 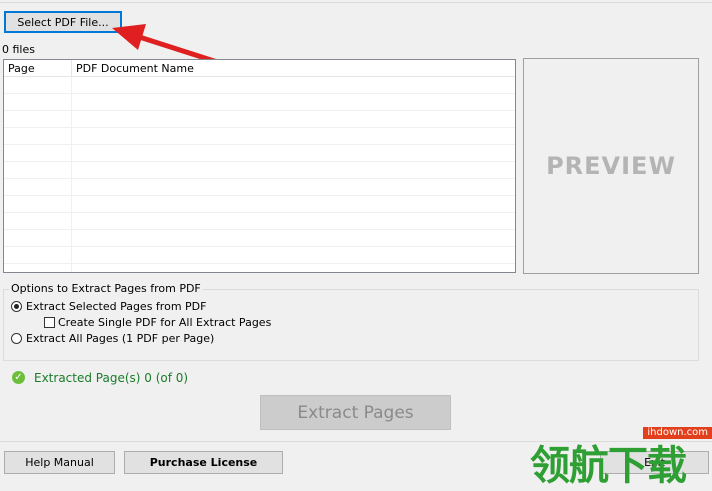 I want to click on watermark-text: 领航下载, so click(x=608, y=466).